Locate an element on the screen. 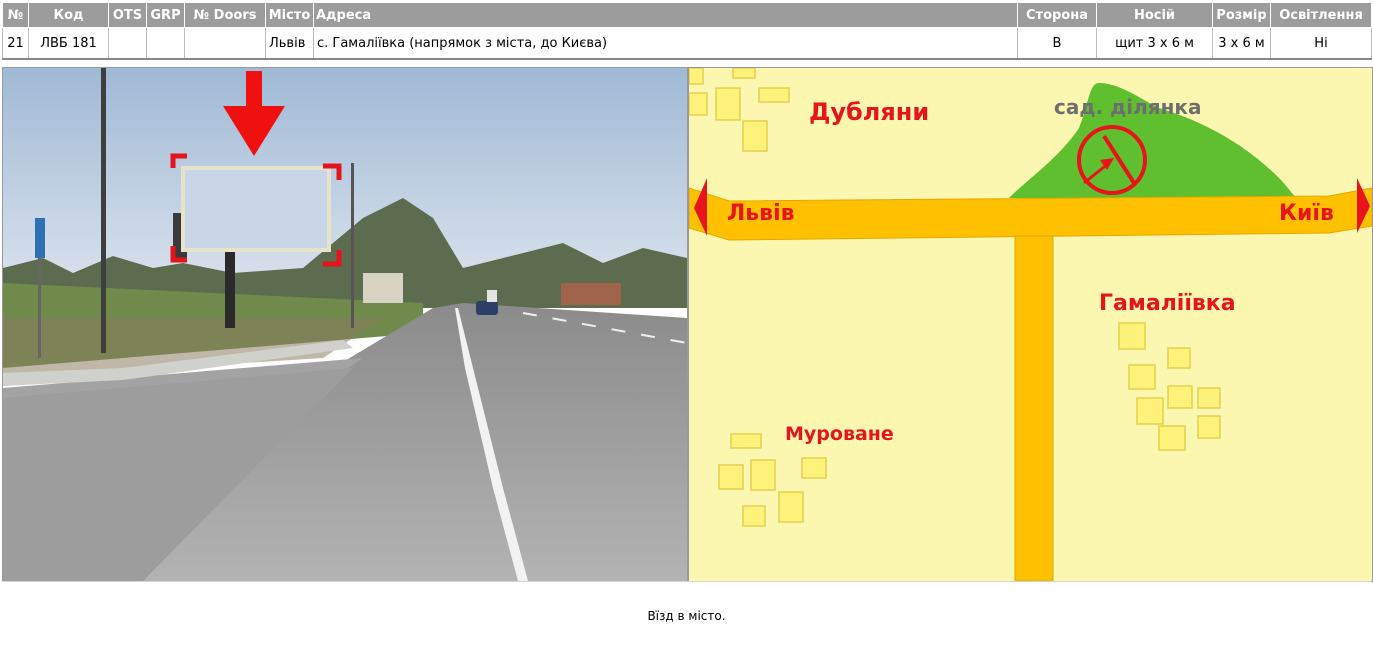  col-header-address: Адреса is located at coordinates (665, 15).